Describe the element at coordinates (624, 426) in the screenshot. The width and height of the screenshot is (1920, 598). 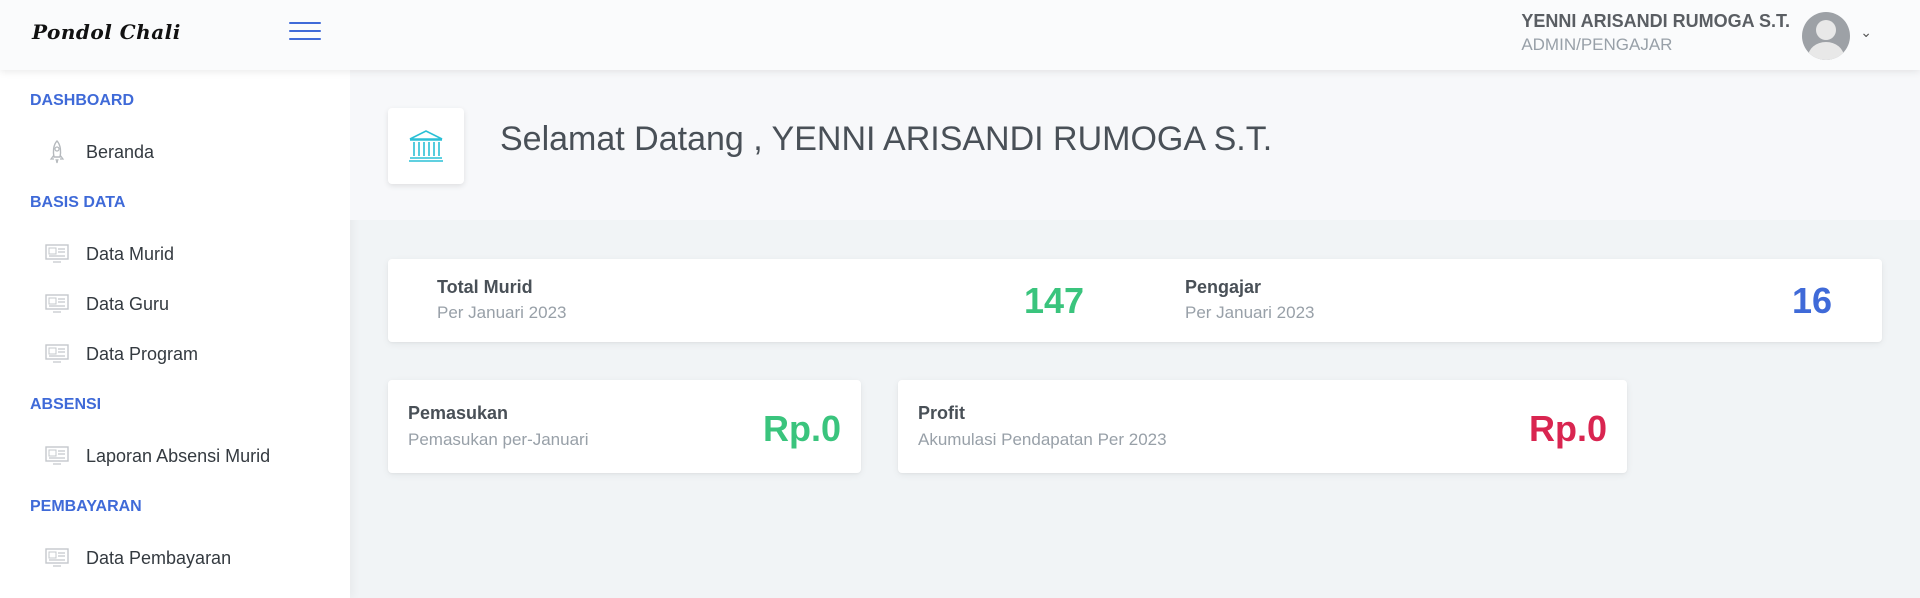
I see `pemasukan-card: Pemasukan Pemasukan per-Januari Rp.0` at that location.